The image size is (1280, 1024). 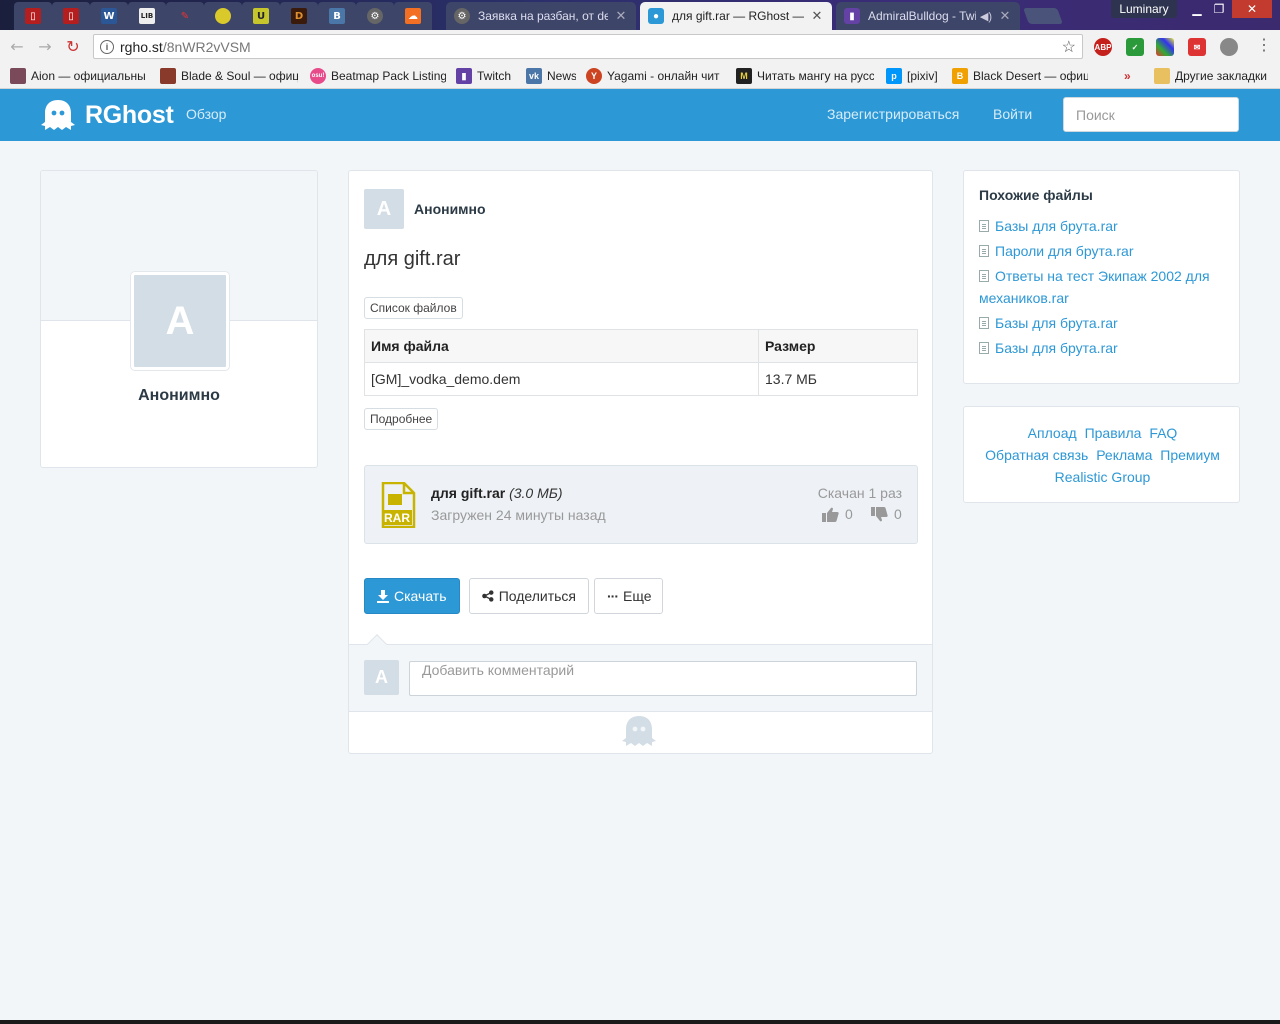 What do you see at coordinates (1229, 47) in the screenshot?
I see `ghostery-icon` at bounding box center [1229, 47].